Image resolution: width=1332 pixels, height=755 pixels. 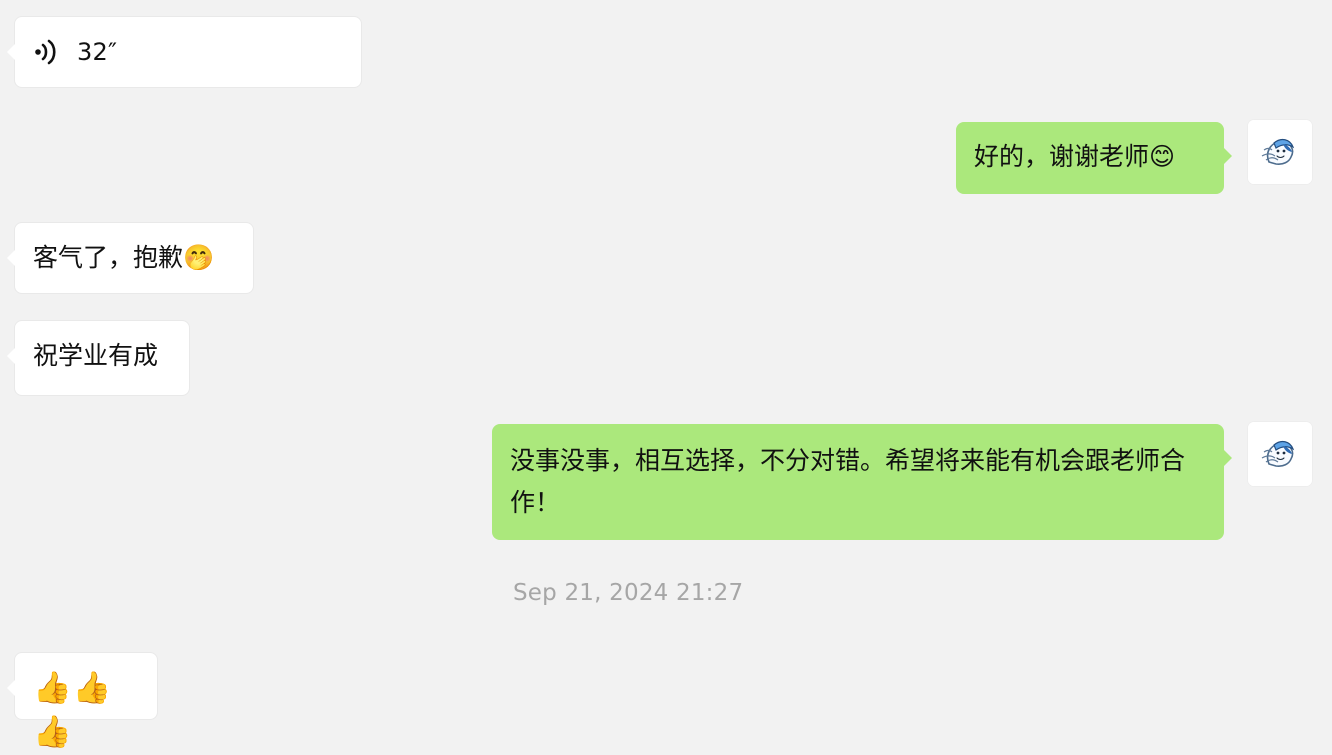 What do you see at coordinates (73, 710) in the screenshot?
I see `thumbs-up-message: 👍👍👍` at bounding box center [73, 710].